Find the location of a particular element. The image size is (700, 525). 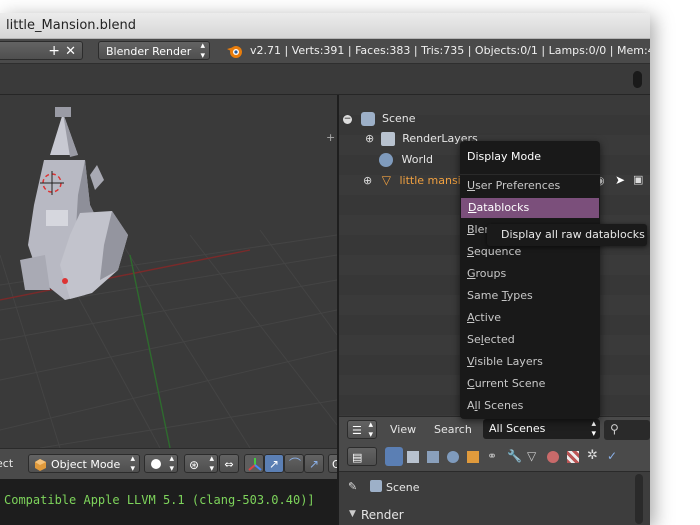

scale-manipulator-button: ↗ is located at coordinates (314, 463).